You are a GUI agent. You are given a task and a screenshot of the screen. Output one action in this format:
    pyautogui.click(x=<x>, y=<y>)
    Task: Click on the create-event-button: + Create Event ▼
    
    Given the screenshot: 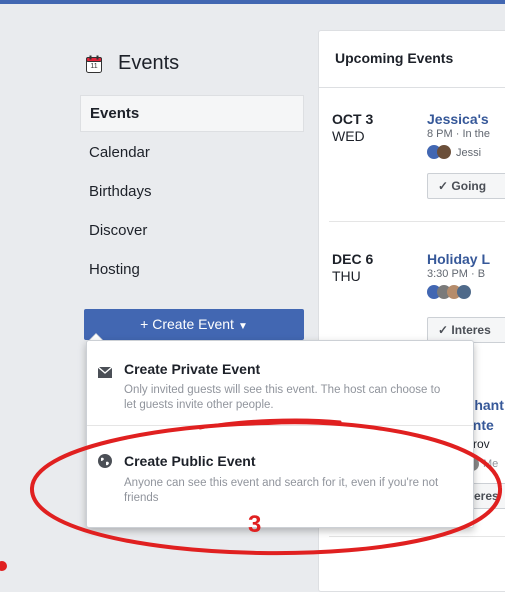 What is the action you would take?
    pyautogui.click(x=194, y=324)
    